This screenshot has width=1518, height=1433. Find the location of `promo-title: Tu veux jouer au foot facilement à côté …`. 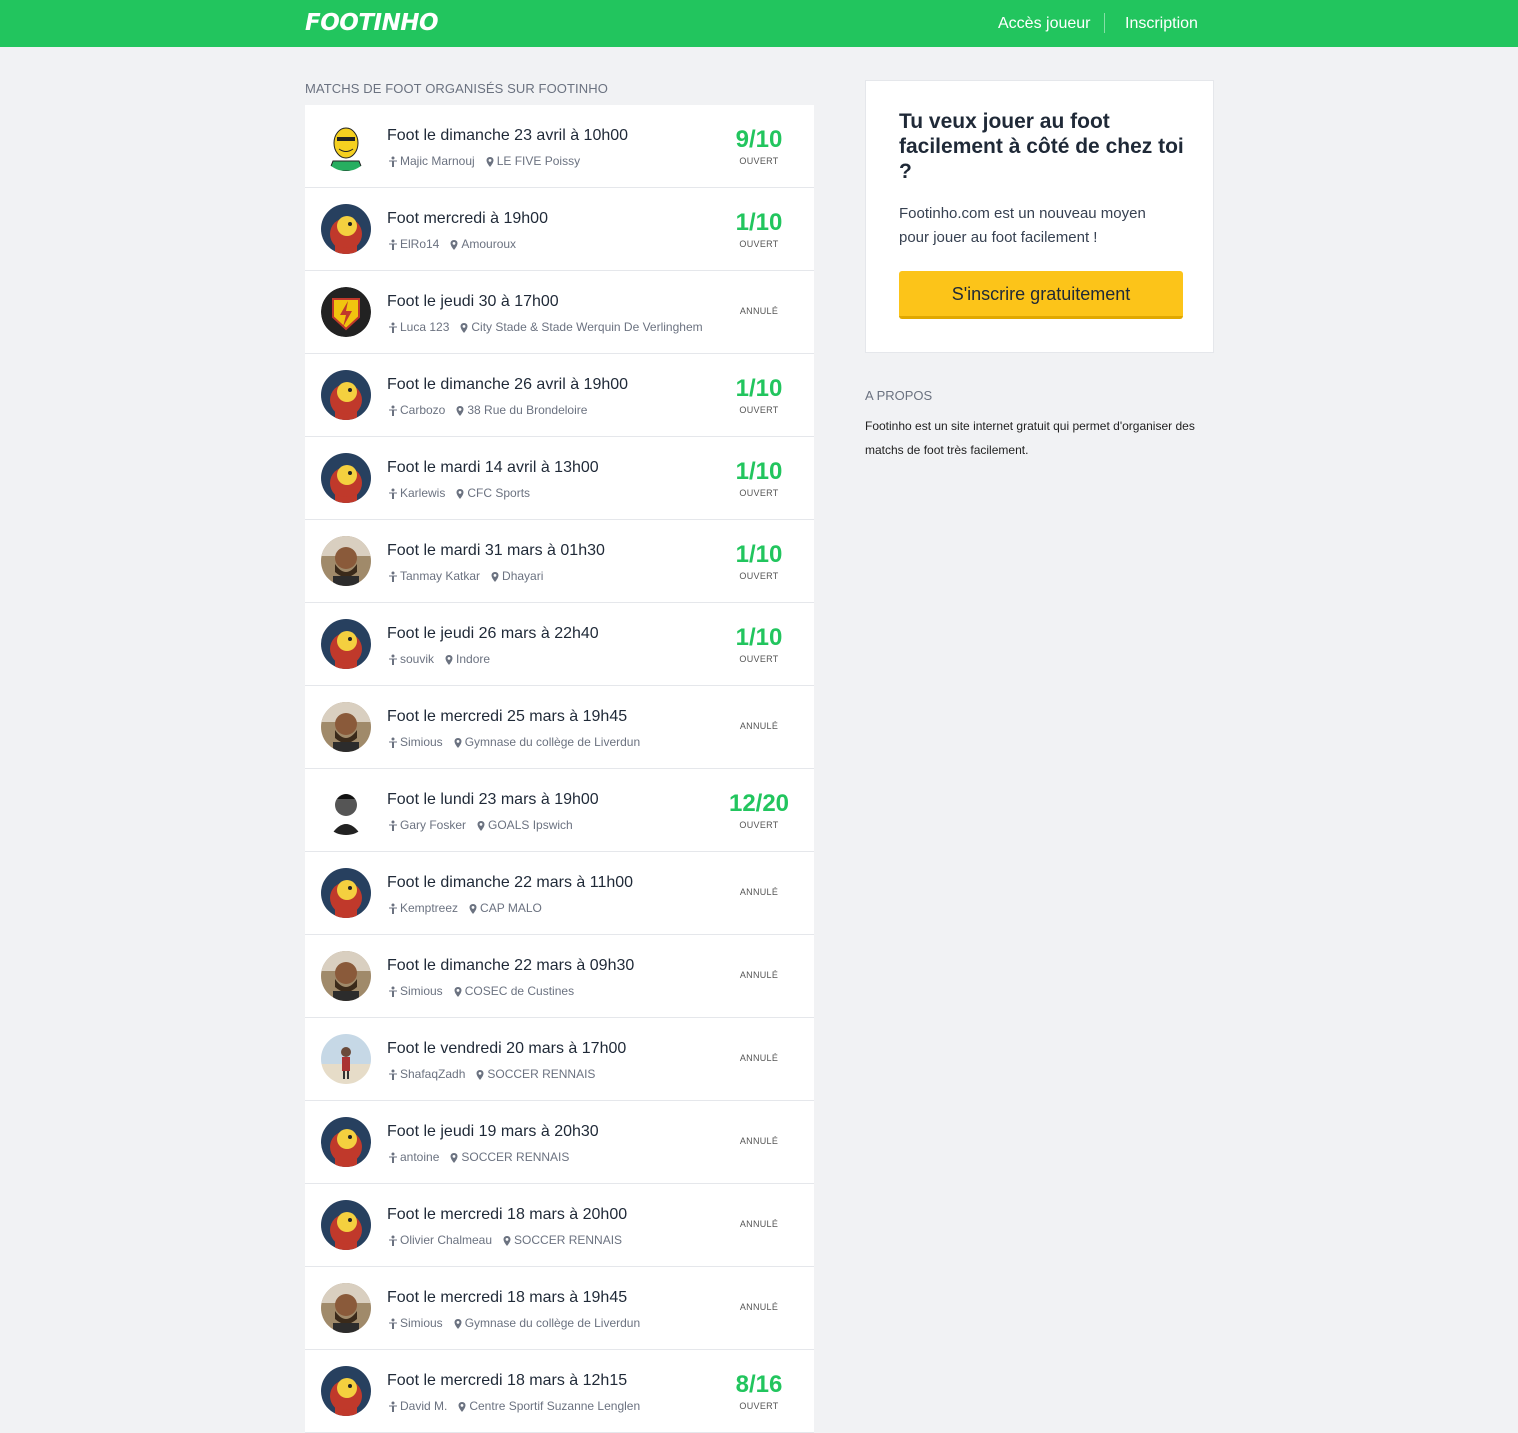

promo-title: Tu veux jouer au foot facilement à côté … is located at coordinates (1041, 146).